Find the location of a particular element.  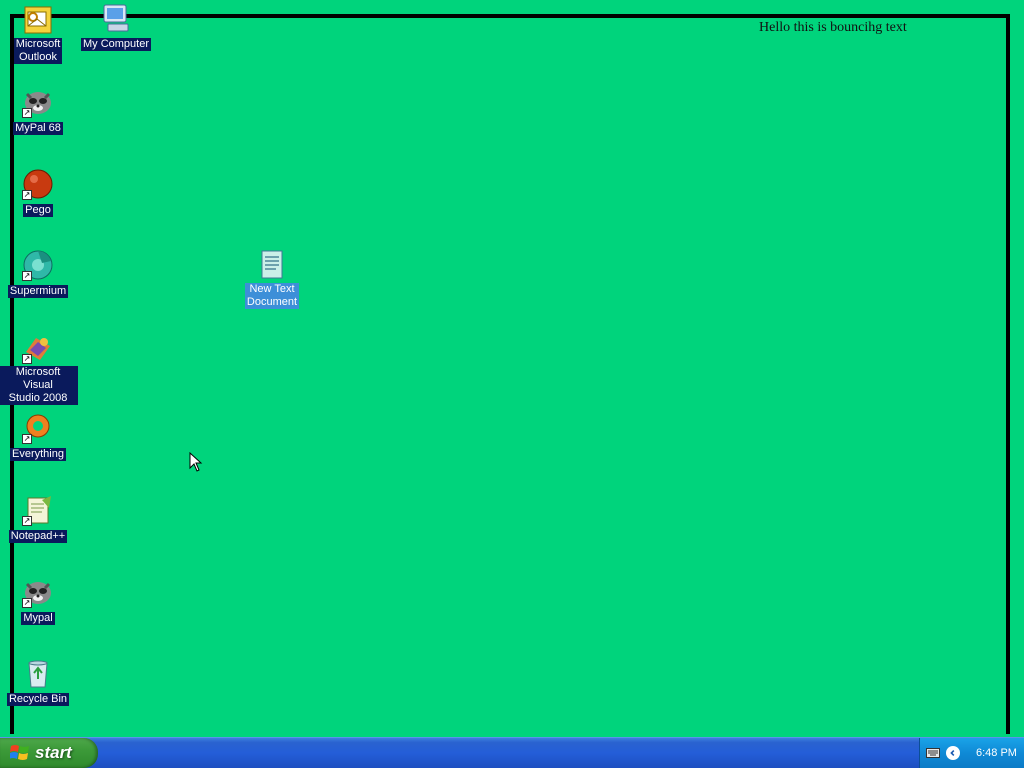

visual-studio-icon: ↗ is located at coordinates (38, 348).